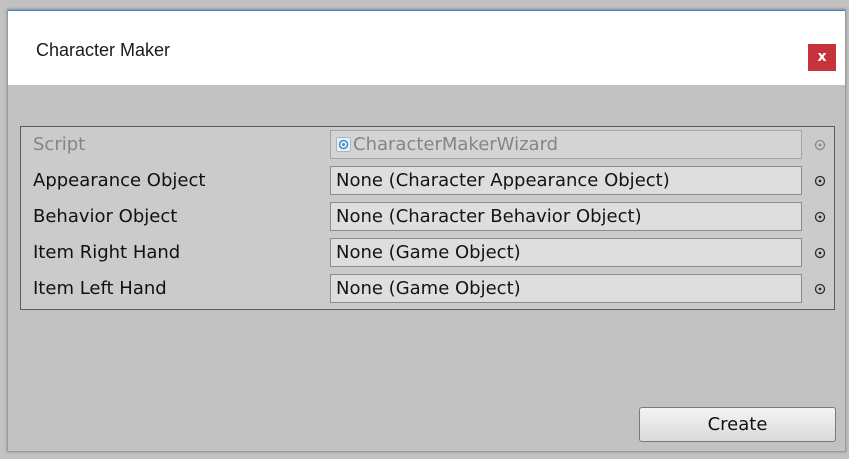 Image resolution: width=849 pixels, height=459 pixels. I want to click on field-label-script: Script, so click(59, 144).